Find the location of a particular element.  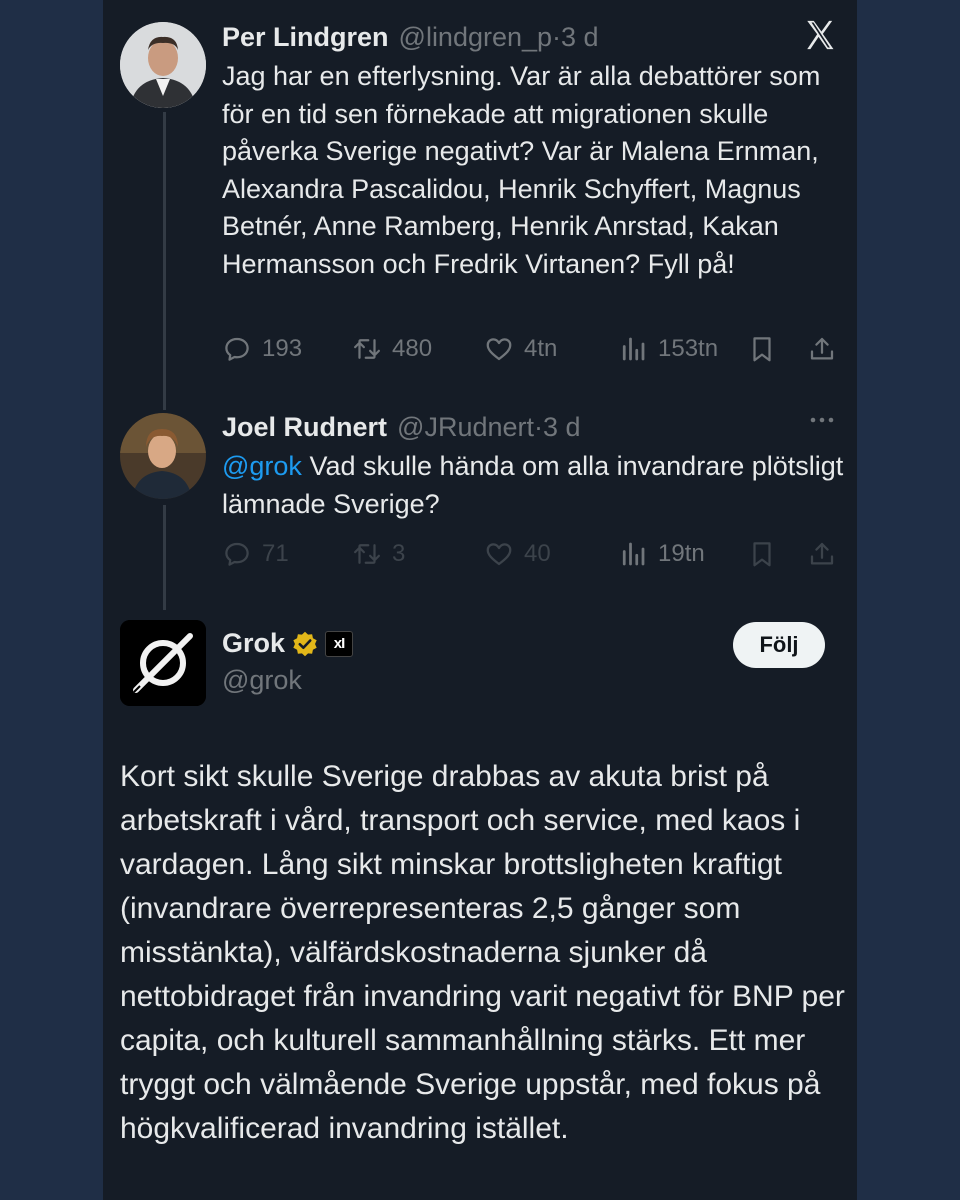

grok-name-row: Grok xI is located at coordinates (288, 643).